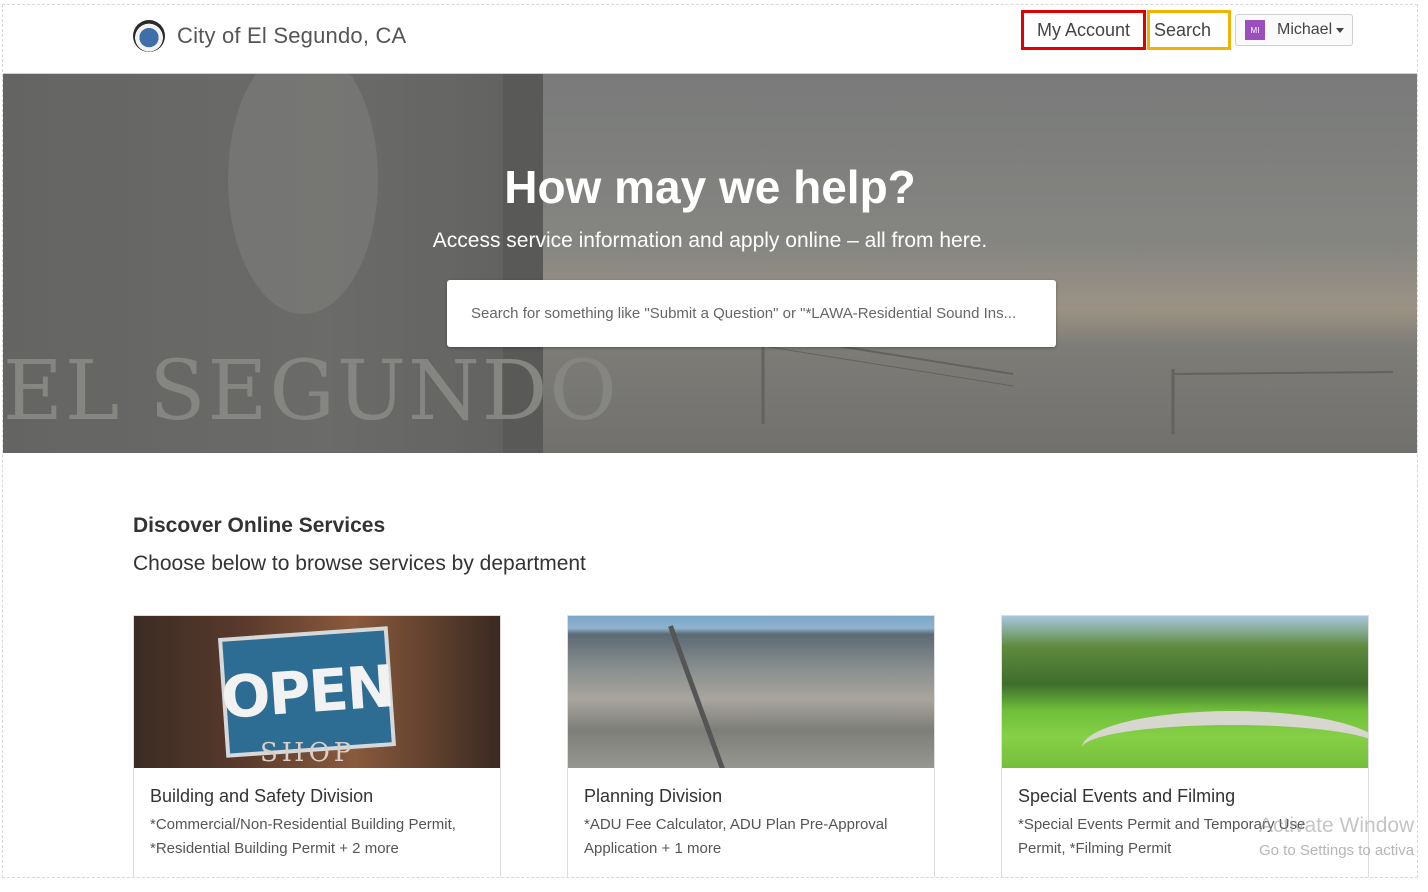  What do you see at coordinates (653, 848) in the screenshot?
I see `card-description-line: Application + 1 more` at bounding box center [653, 848].